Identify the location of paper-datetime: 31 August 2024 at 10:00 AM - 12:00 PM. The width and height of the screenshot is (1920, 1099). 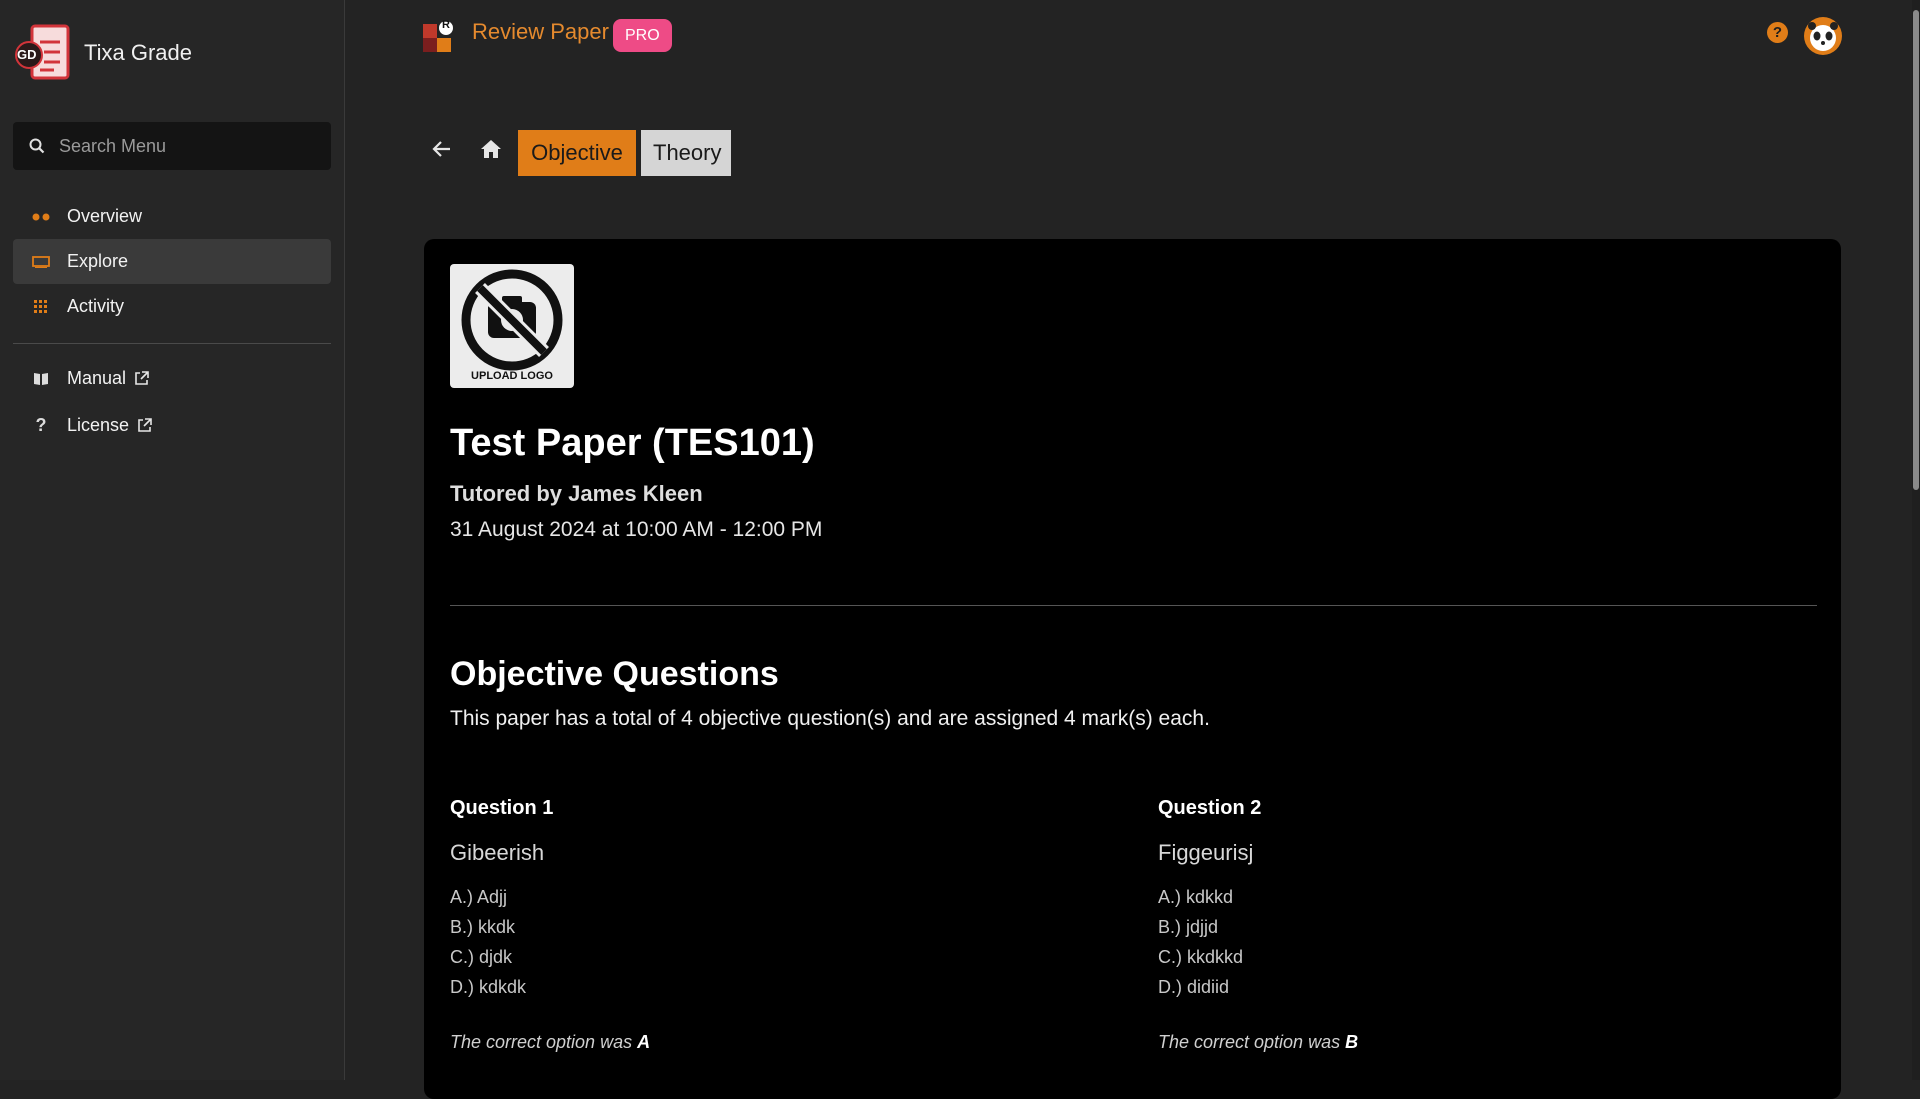
(636, 529).